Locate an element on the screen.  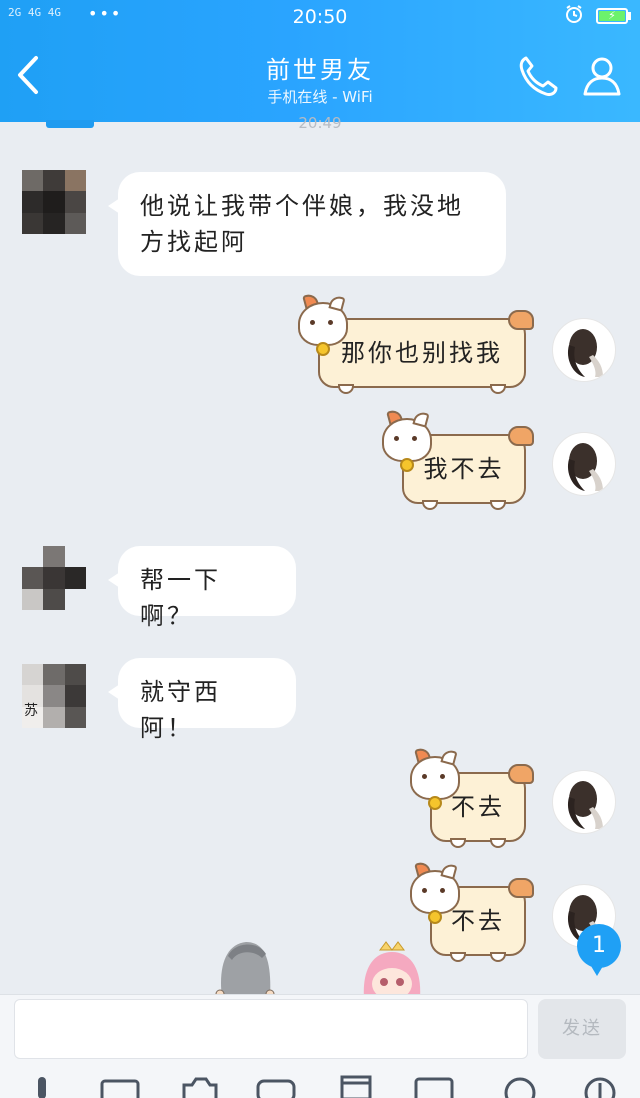
image-icon is located at coordinates (120, 1085).